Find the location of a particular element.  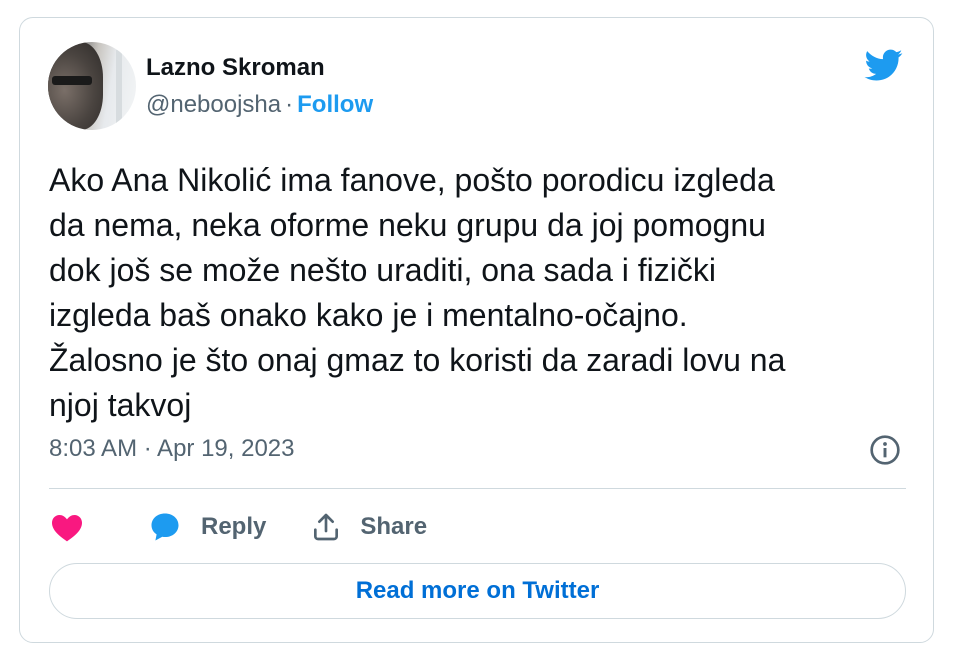

follow-link: Follow is located at coordinates (335, 104).